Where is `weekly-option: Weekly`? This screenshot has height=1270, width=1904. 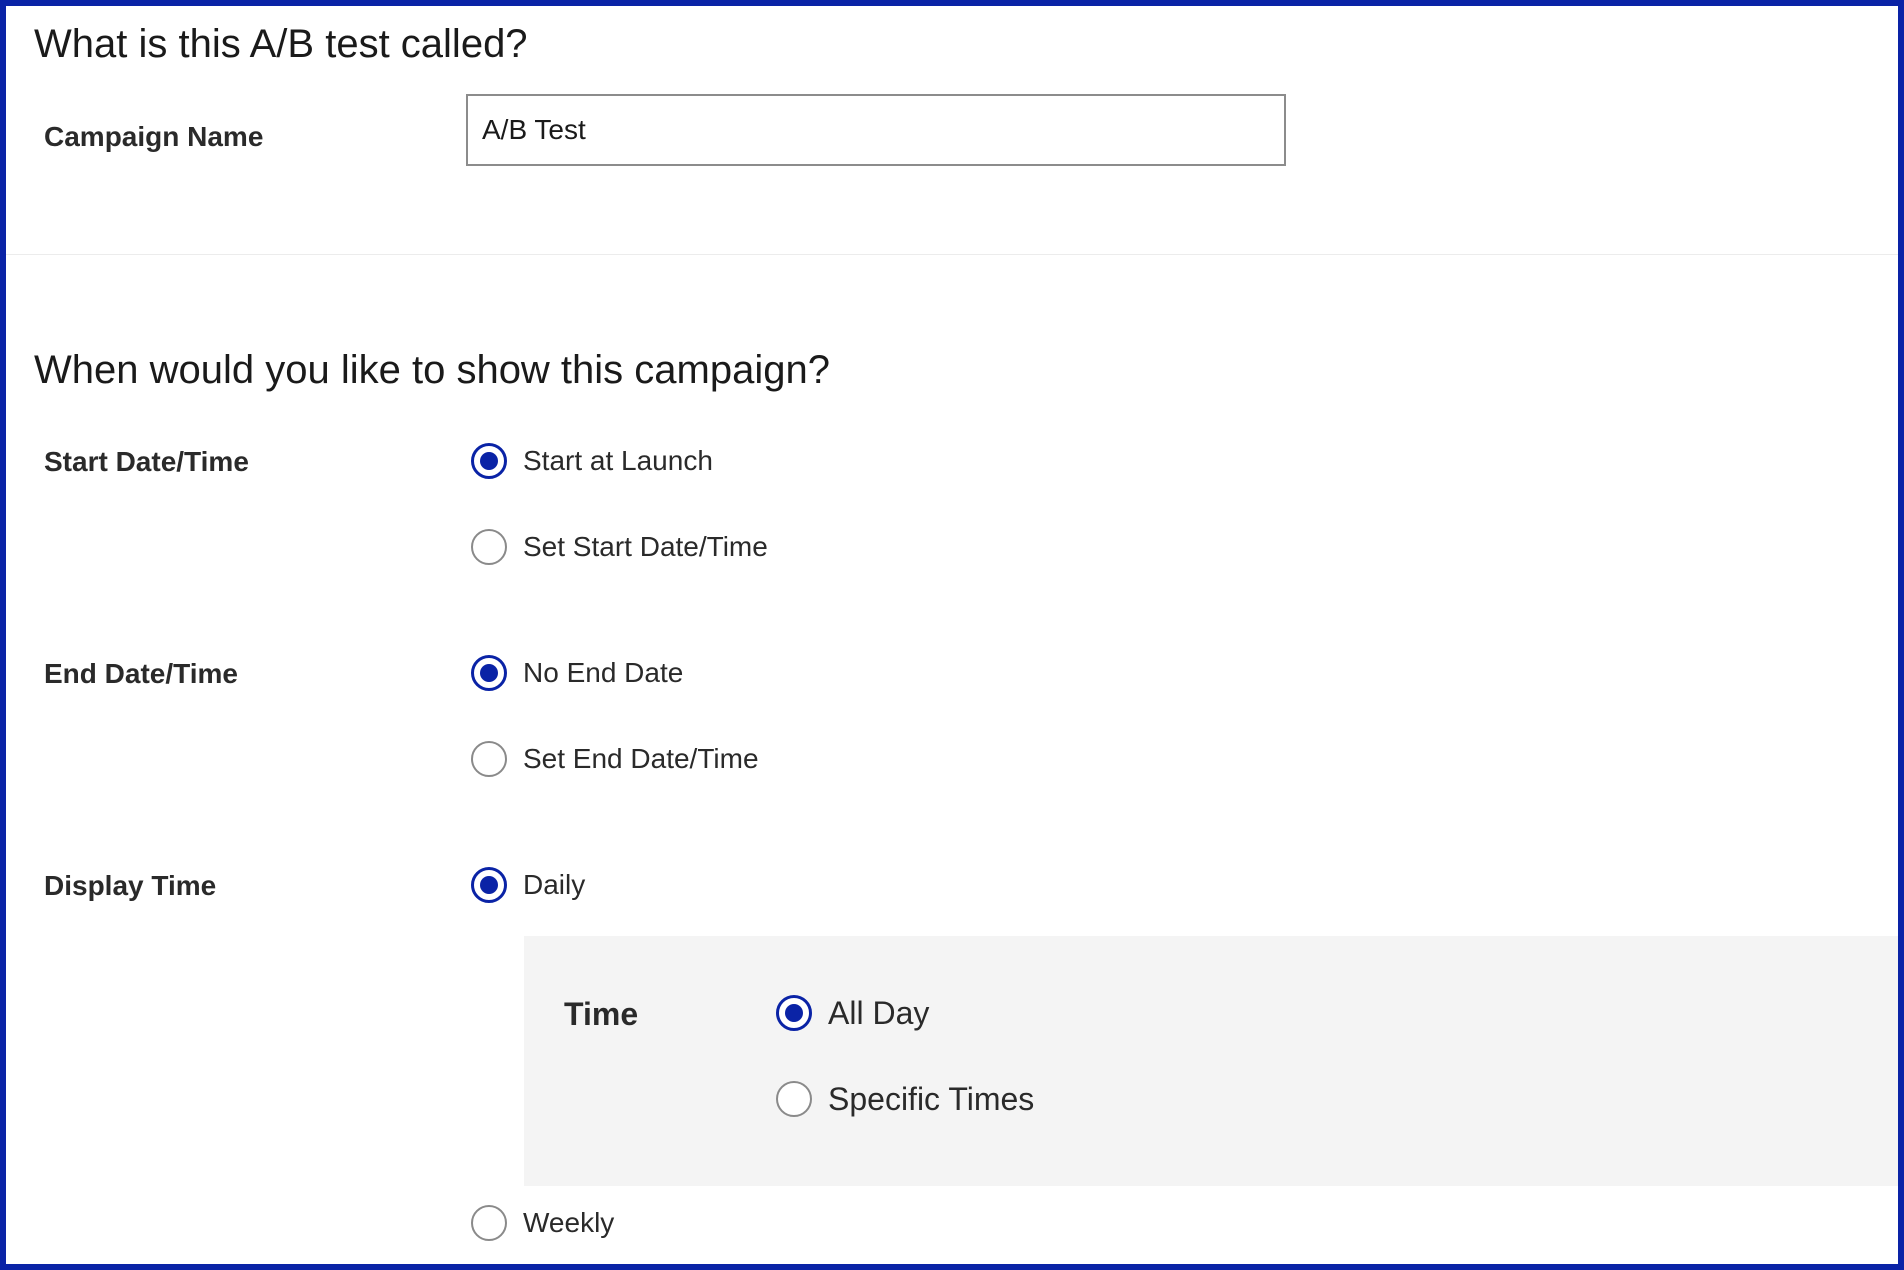
weekly-option: Weekly is located at coordinates (542, 1223).